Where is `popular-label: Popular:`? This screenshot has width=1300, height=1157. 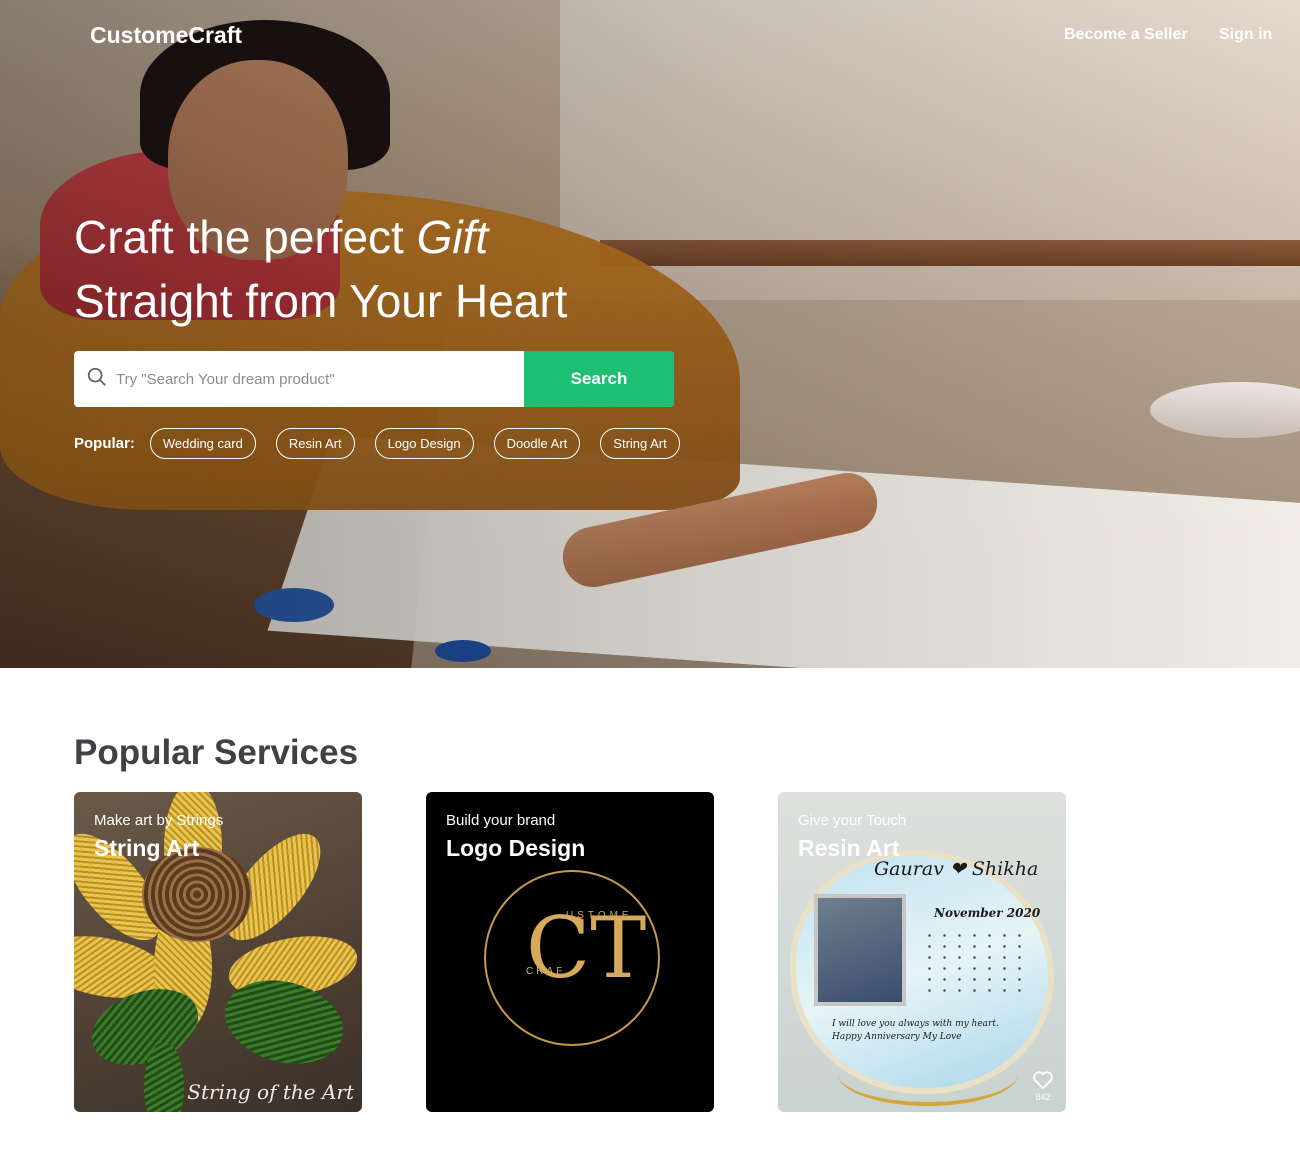
popular-label: Popular: is located at coordinates (104, 443).